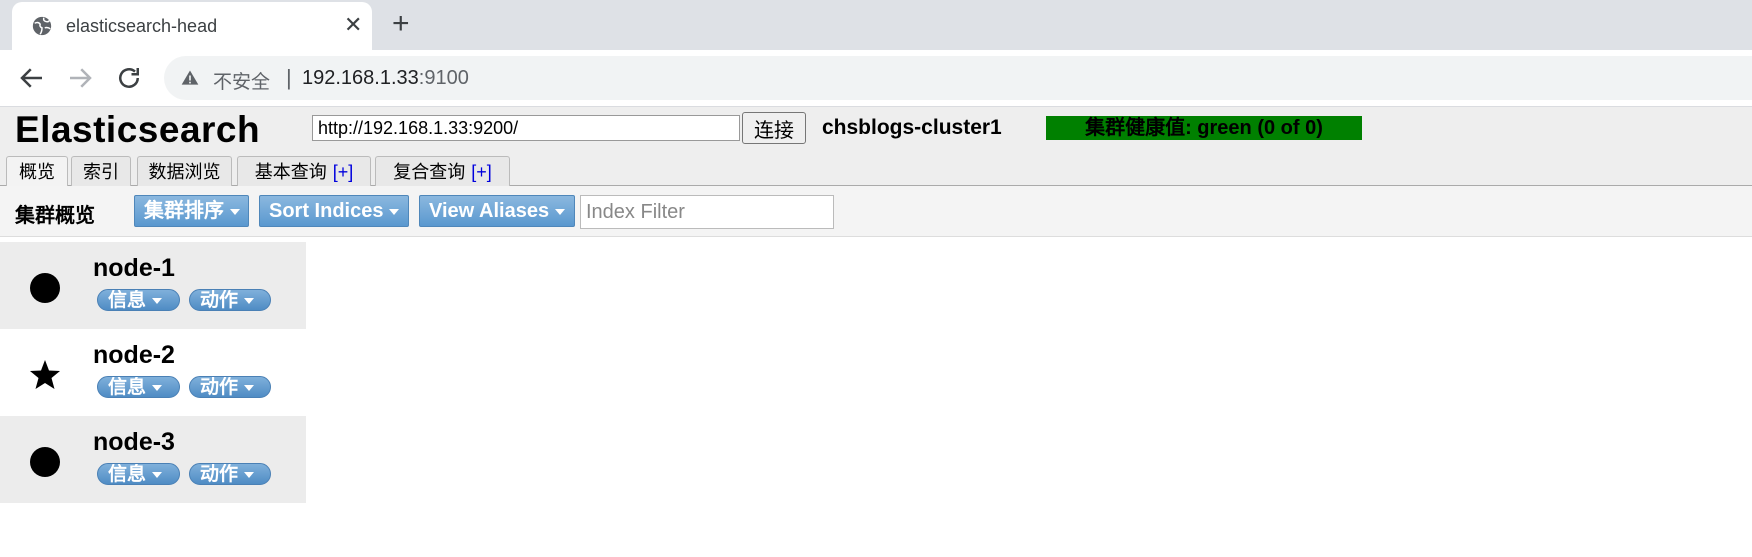 The width and height of the screenshot is (1752, 557). Describe the element at coordinates (401, 24) in the screenshot. I see `new-tab-icon: +` at that location.